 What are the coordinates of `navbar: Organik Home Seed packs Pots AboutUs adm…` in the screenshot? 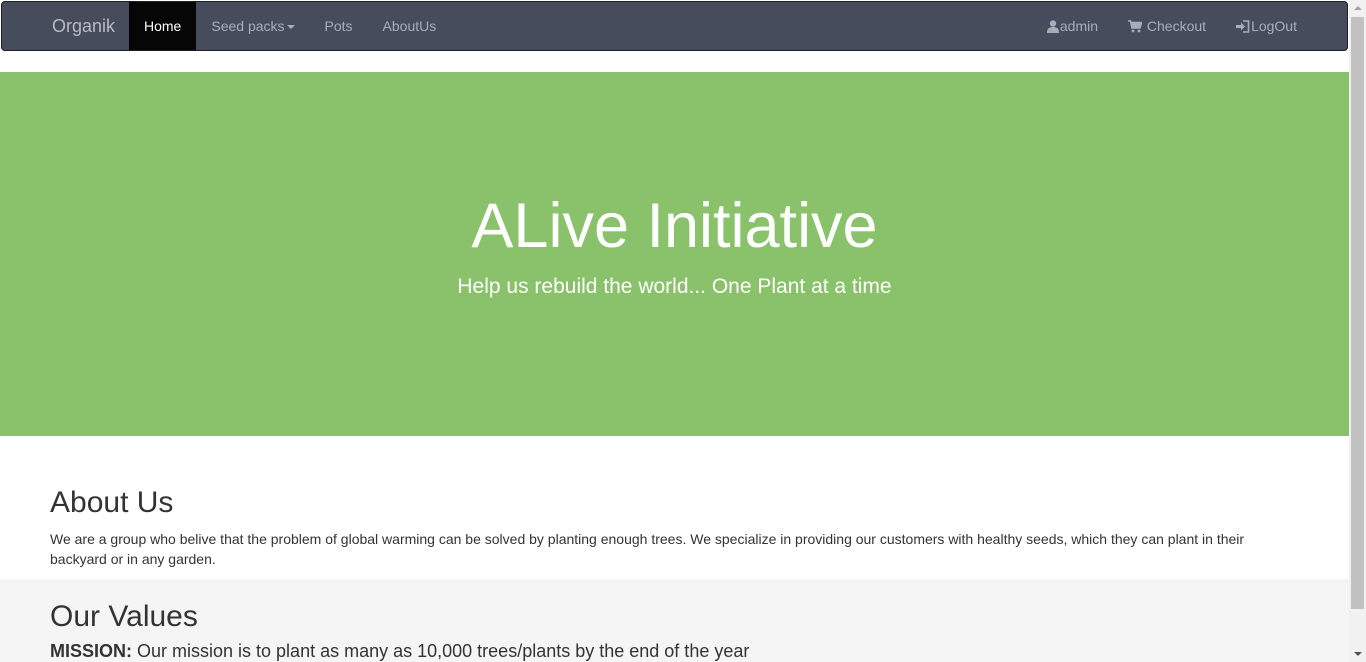 It's located at (674, 26).